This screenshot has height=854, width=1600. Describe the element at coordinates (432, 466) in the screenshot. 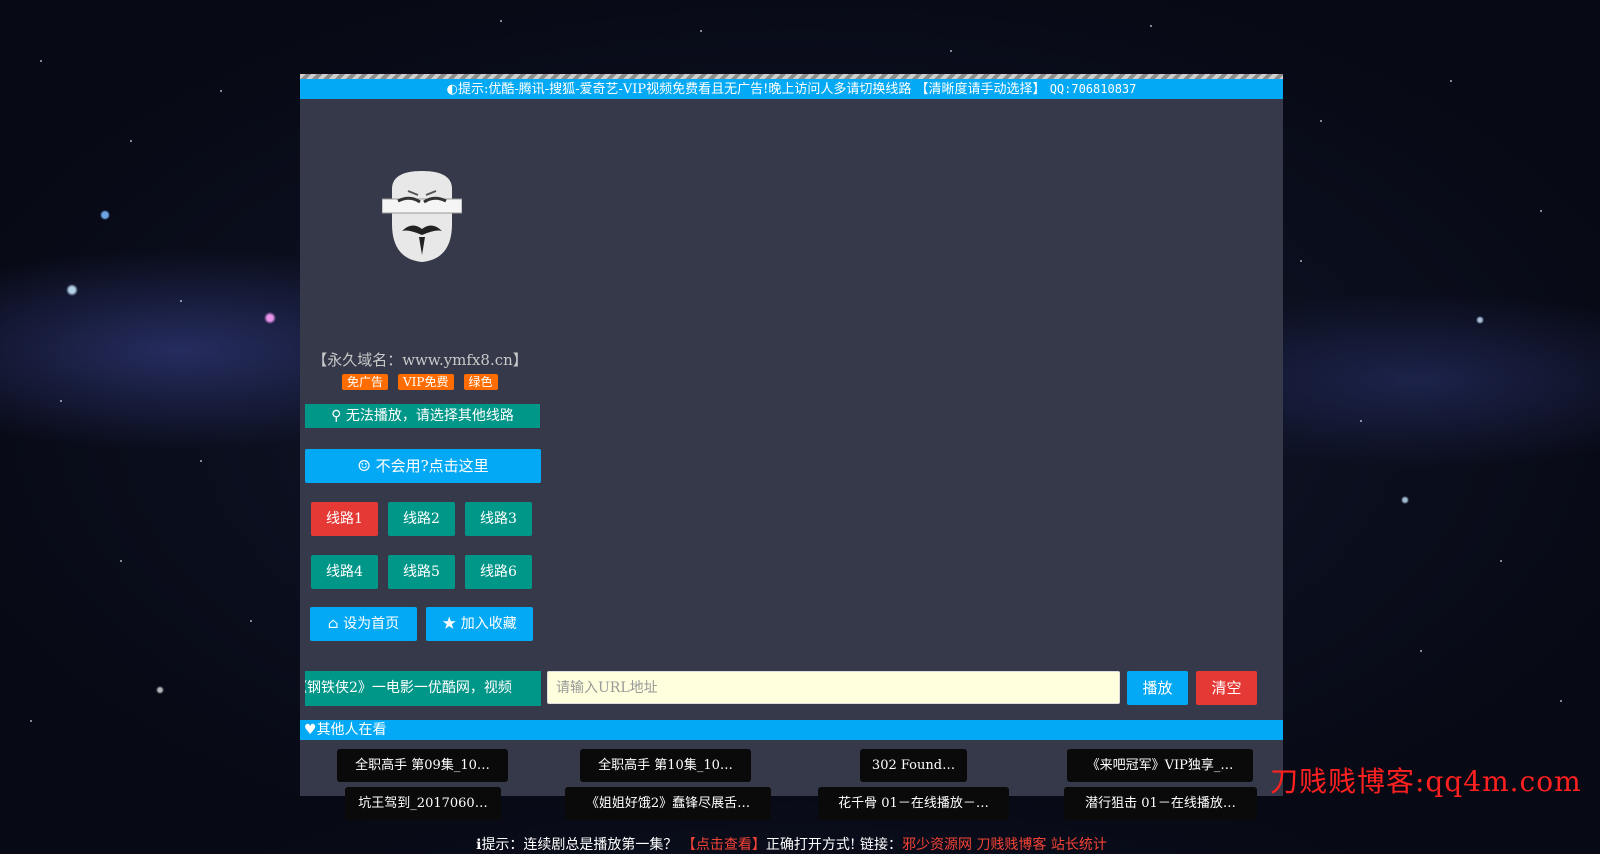

I see `help-button-label: 不会用?点击这里` at that location.